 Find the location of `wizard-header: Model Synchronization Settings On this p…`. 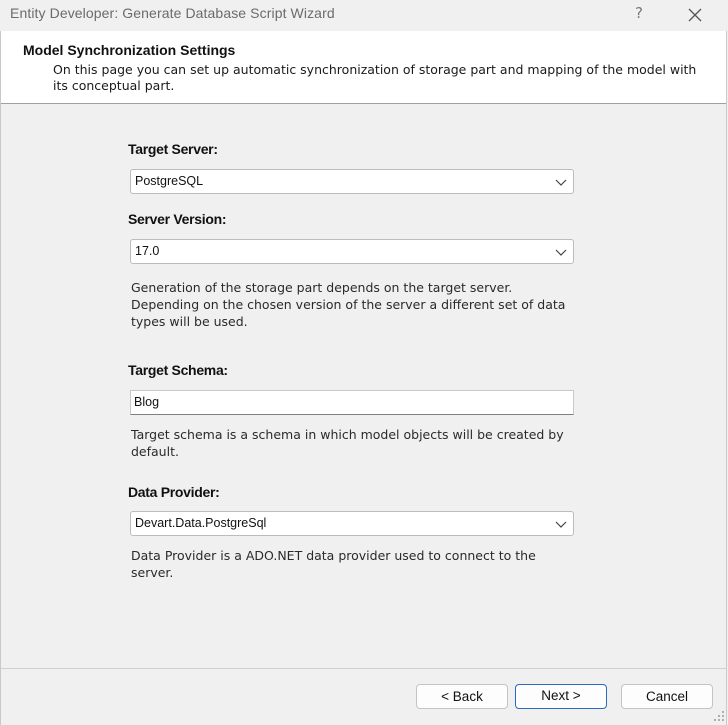

wizard-header: Model Synchronization Settings On this p… is located at coordinates (363, 67).